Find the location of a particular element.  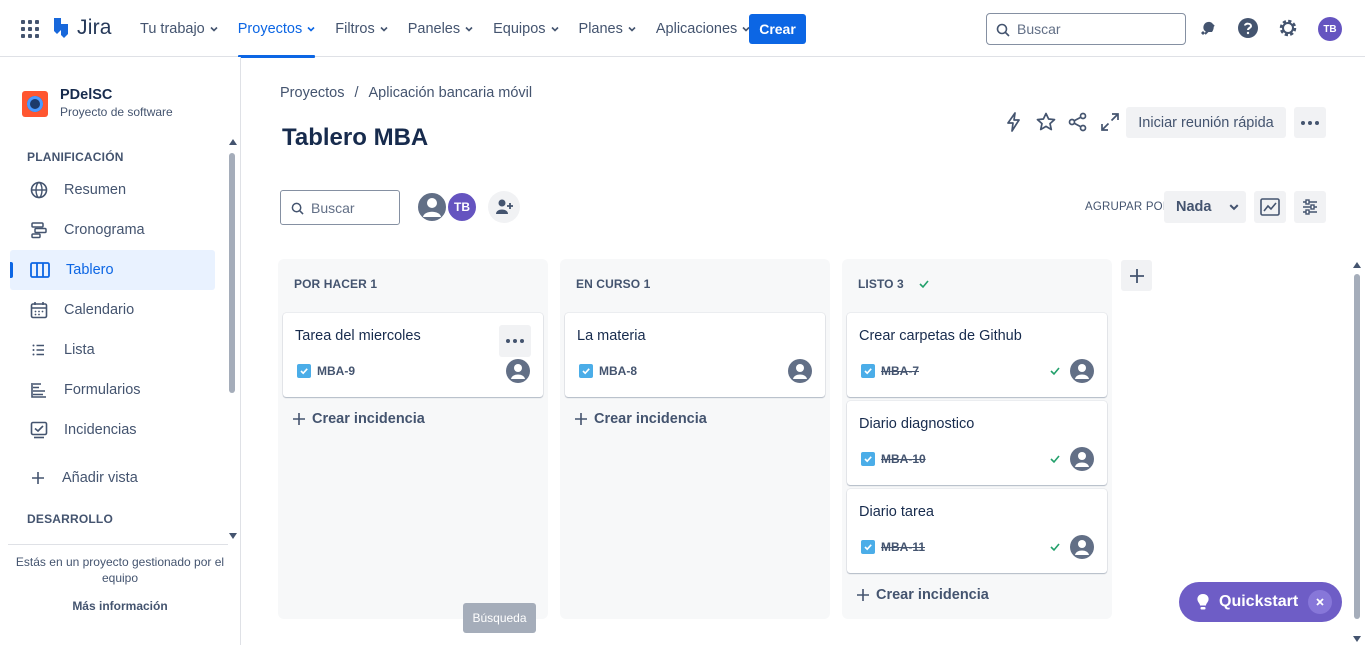

jira-logo: Jira is located at coordinates (81, 28).